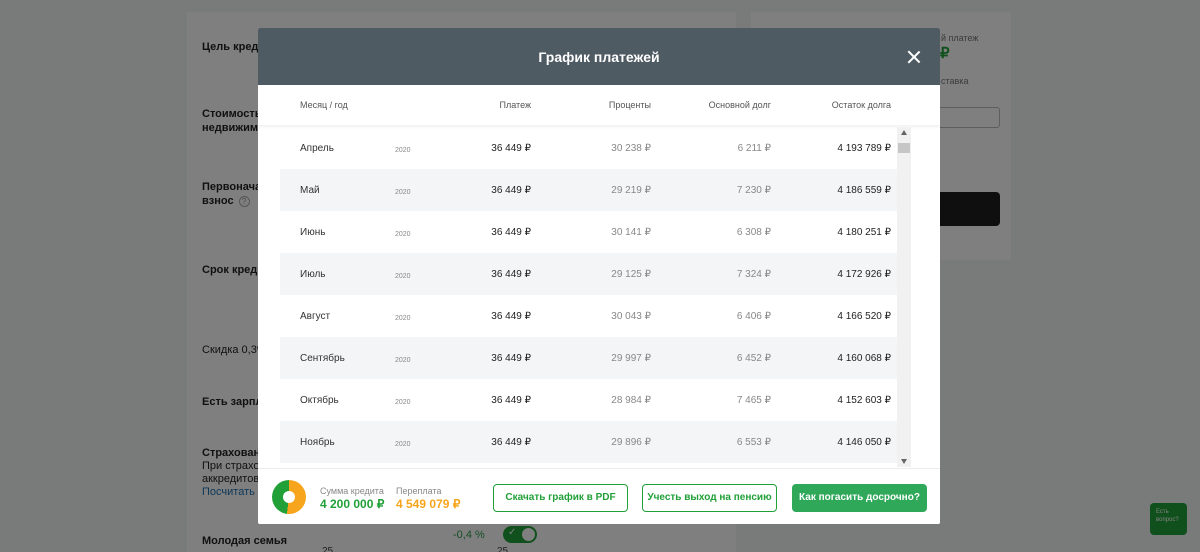 The image size is (1200, 552). Describe the element at coordinates (754, 148) in the screenshot. I see `row-principal: 6 211 ₽` at that location.